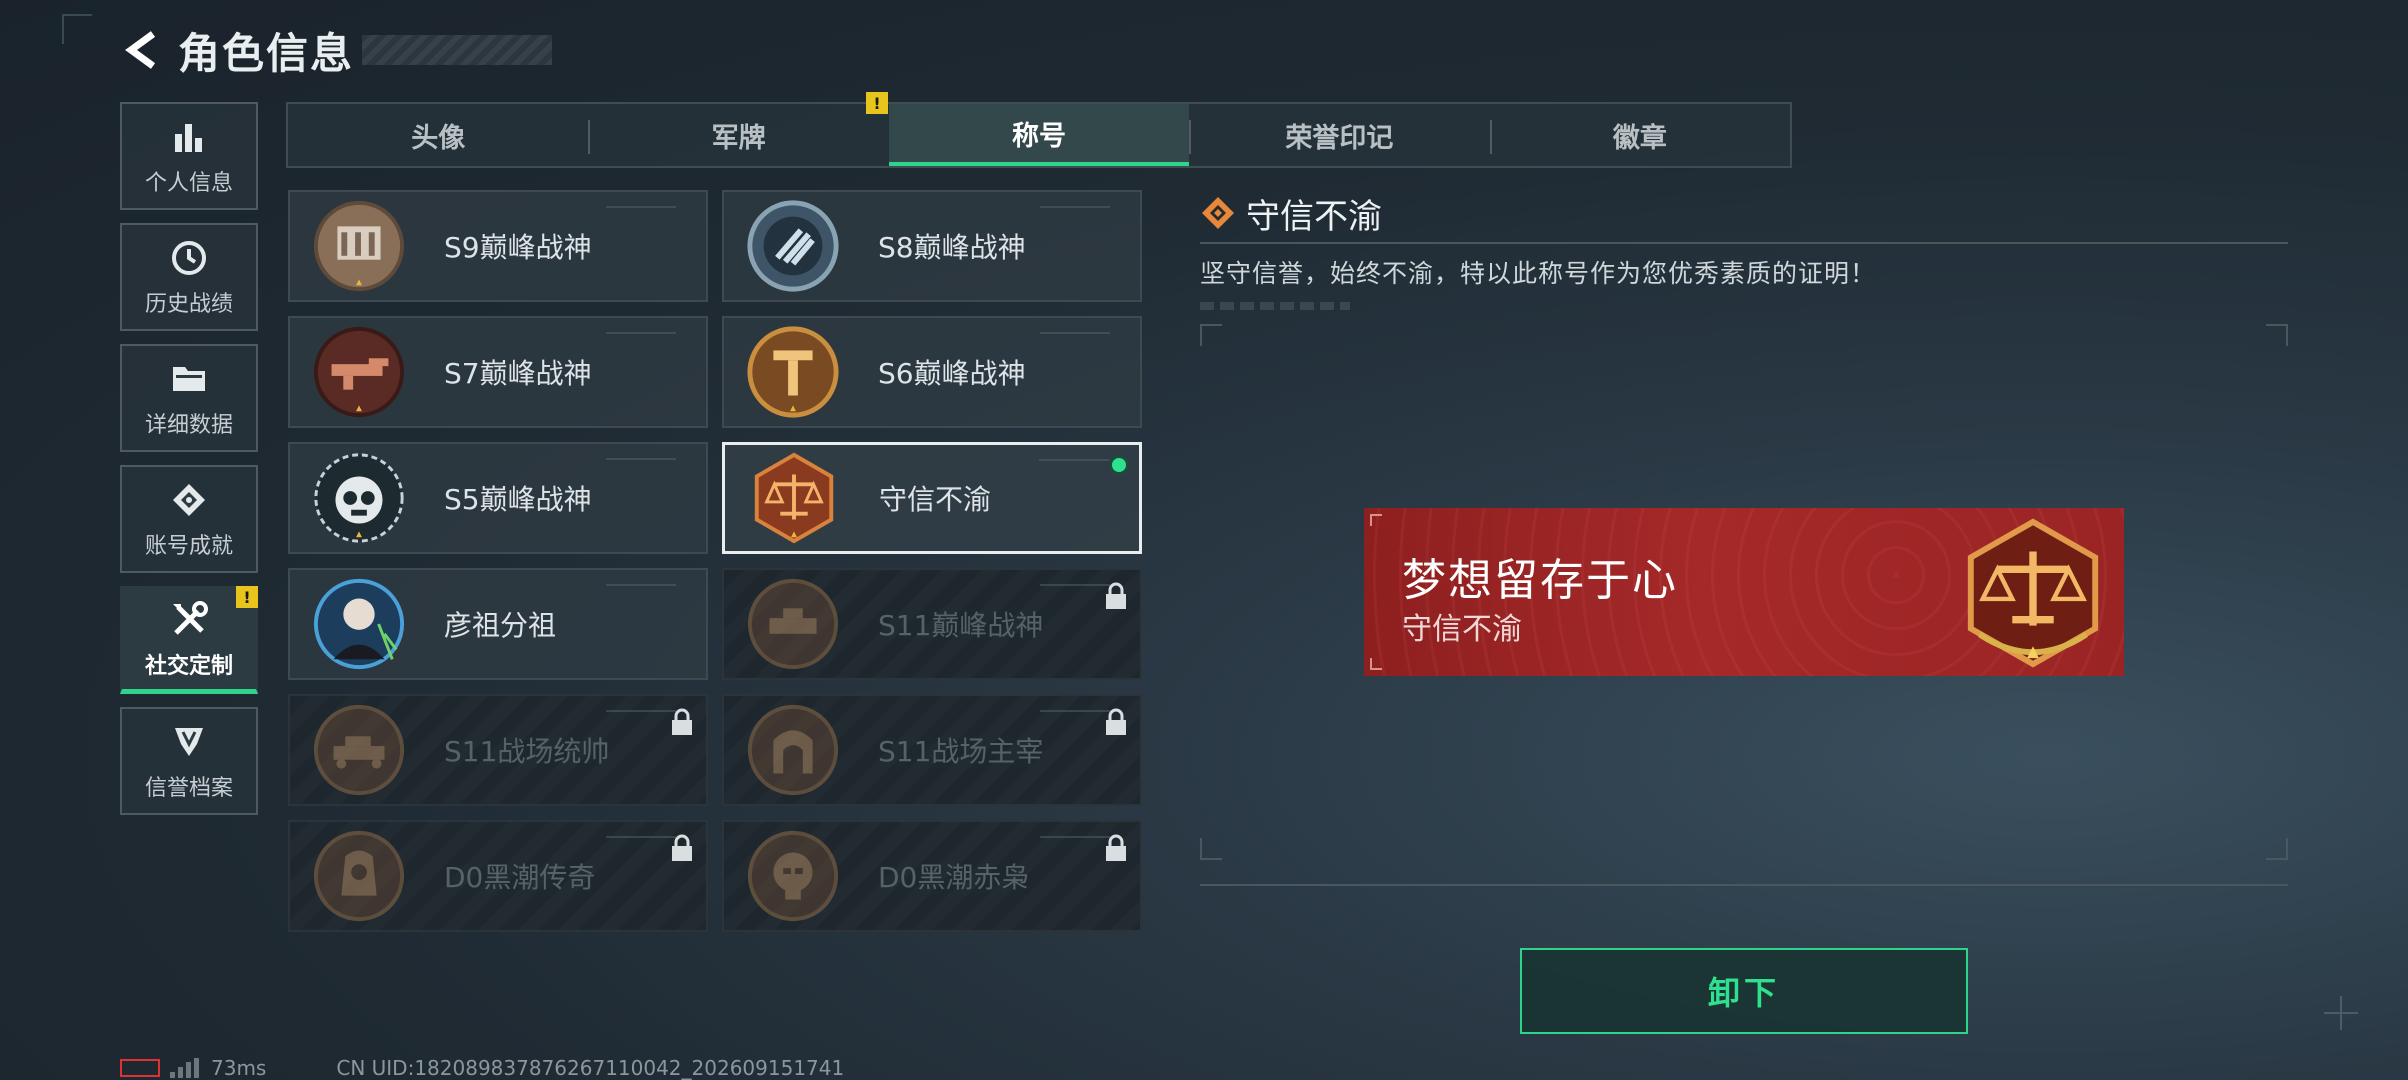  I want to click on title-card-locked: S11战场统帅, so click(498, 750).